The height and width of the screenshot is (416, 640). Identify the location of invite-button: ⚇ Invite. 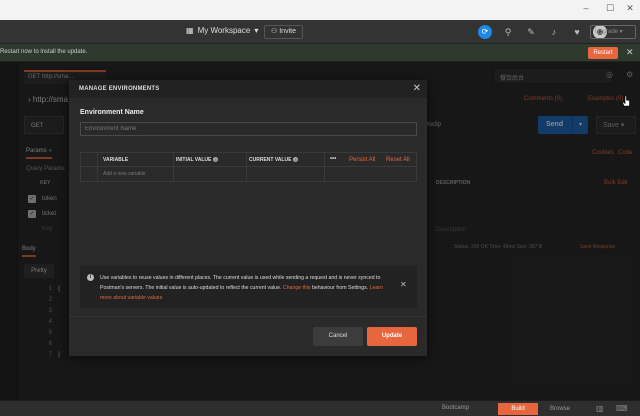
(283, 32).